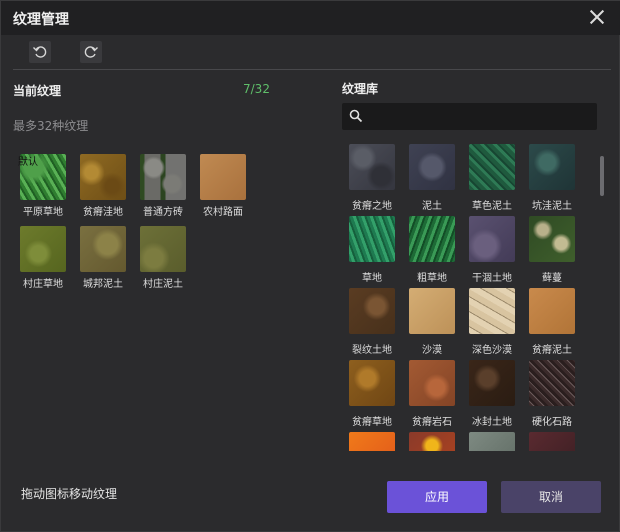  Describe the element at coordinates (310, 18) in the screenshot. I see `title-bar: 纹理管理` at that location.